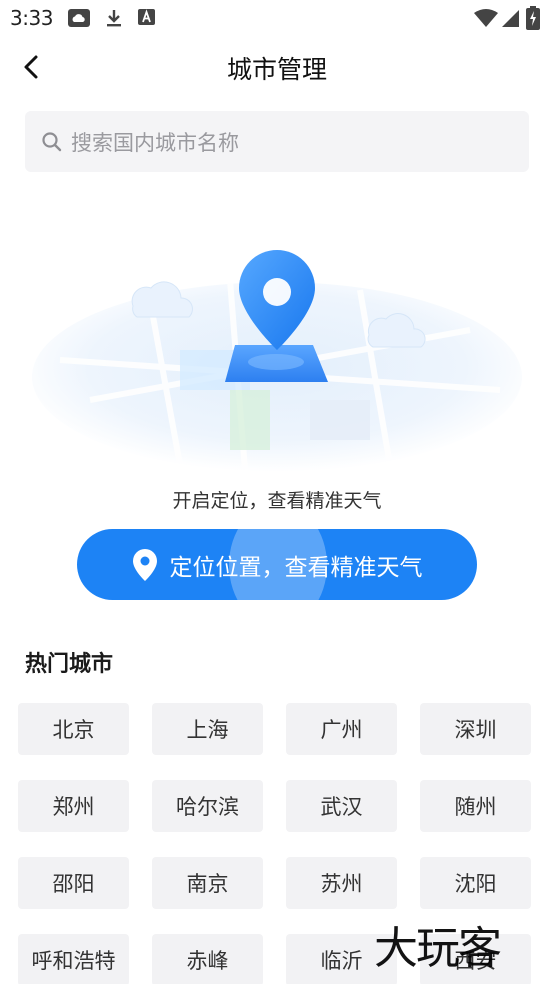  What do you see at coordinates (475, 806) in the screenshot?
I see `city-chip-suizhou: 随州` at bounding box center [475, 806].